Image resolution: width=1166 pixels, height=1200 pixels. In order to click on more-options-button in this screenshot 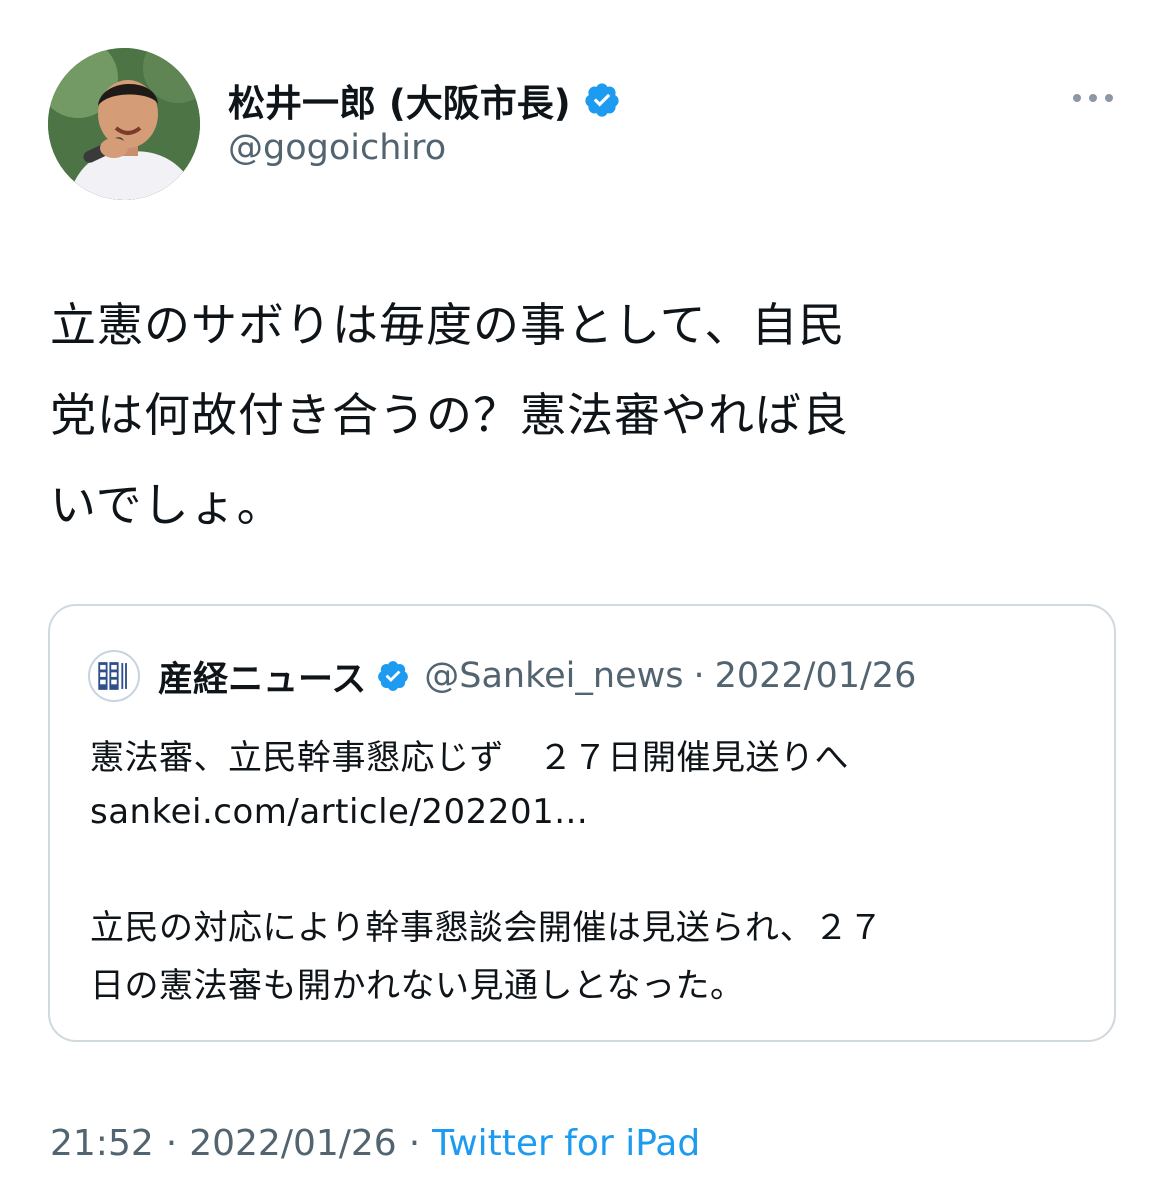, I will do `click(1093, 98)`.